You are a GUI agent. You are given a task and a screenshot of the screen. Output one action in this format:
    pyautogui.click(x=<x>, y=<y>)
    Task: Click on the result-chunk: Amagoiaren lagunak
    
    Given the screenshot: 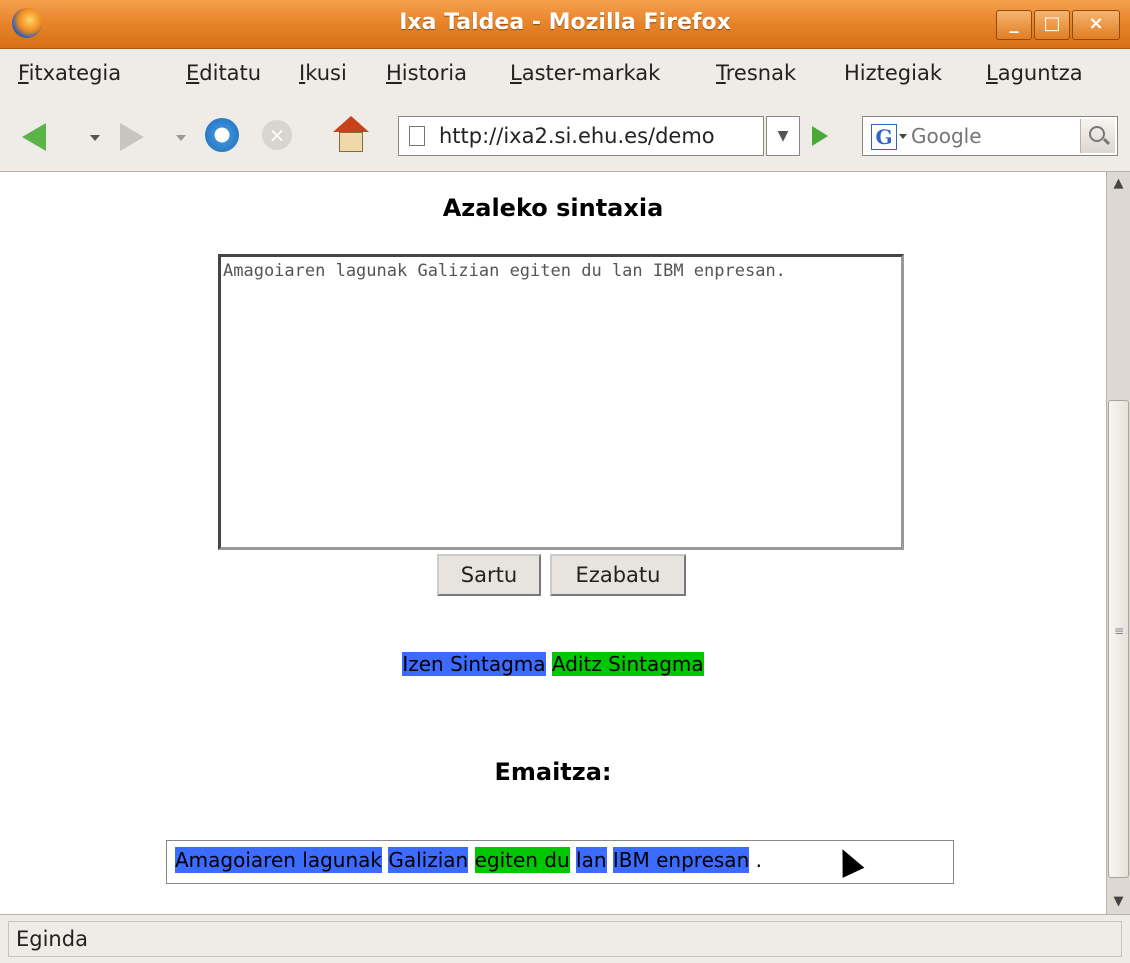 What is the action you would take?
    pyautogui.click(x=278, y=860)
    